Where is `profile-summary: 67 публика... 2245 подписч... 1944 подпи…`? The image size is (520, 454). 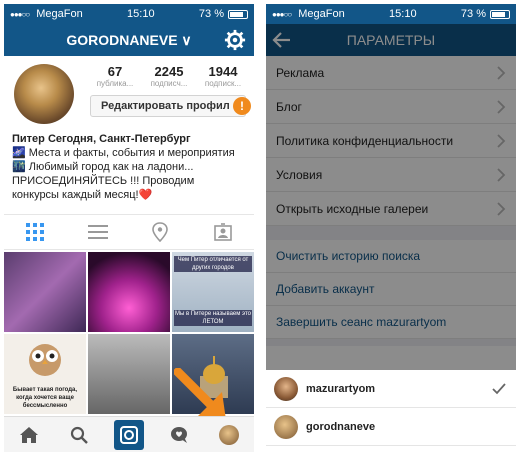
profile-summary: 67 публика... 2245 подписч... 1944 подпи… is located at coordinates (129, 94).